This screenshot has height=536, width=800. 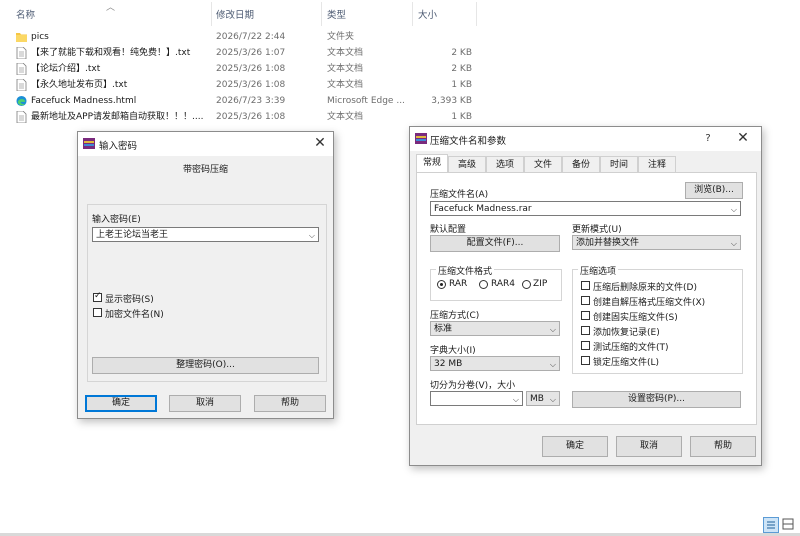 What do you see at coordinates (458, 284) in the screenshot?
I see `format-rar-label: RAR` at bounding box center [458, 284].